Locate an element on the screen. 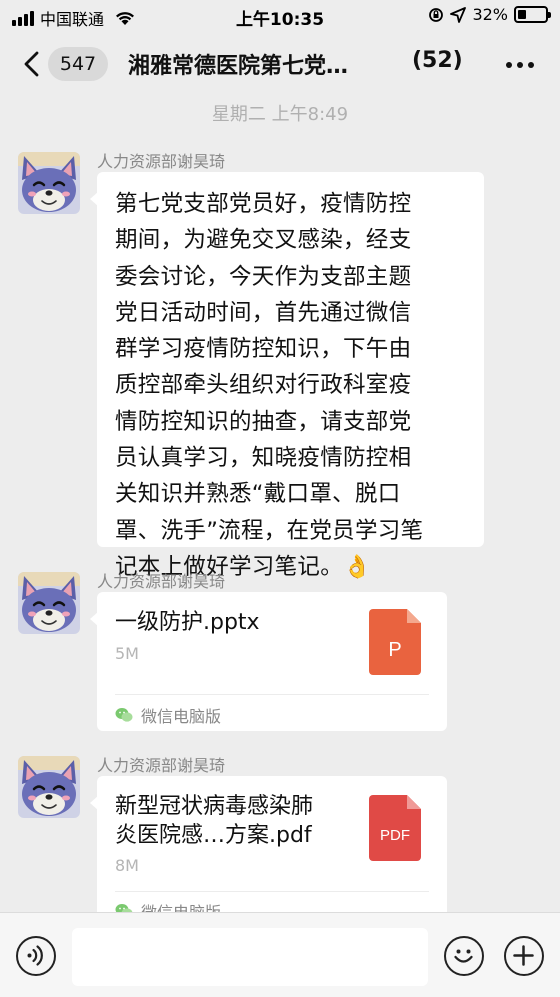 Image resolution: width=560 pixels, height=997 pixels. message-line: 第七党支部党员好，疫情防控 is located at coordinates (263, 204).